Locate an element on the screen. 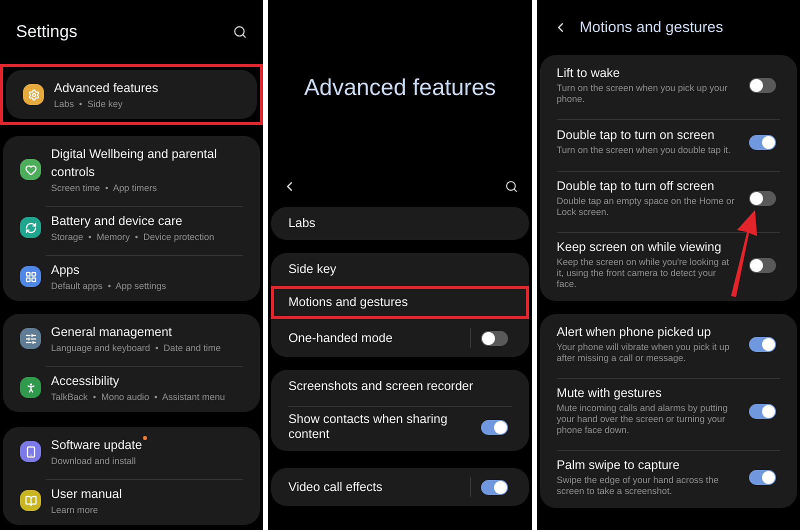 This screenshot has width=800, height=530. menu-item: Labs is located at coordinates (400, 223).